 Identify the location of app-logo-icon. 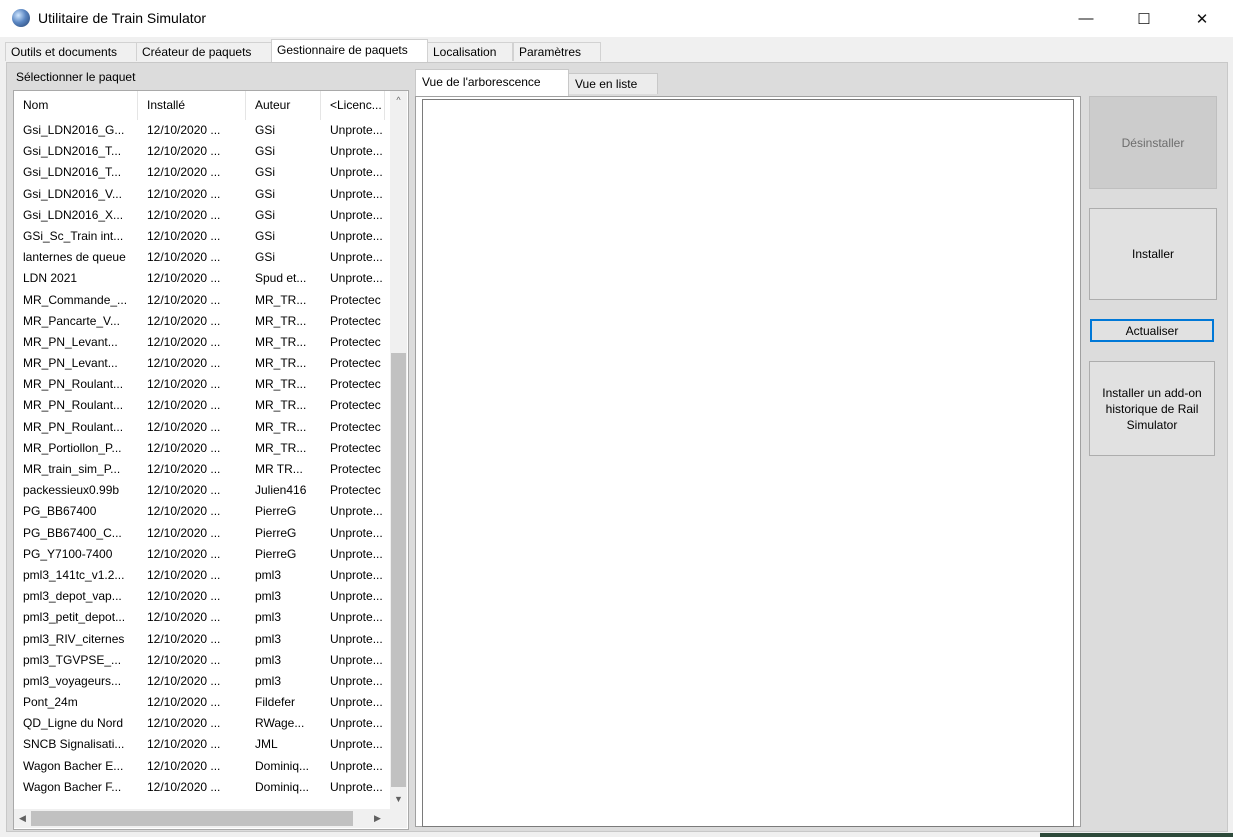
(21, 18).